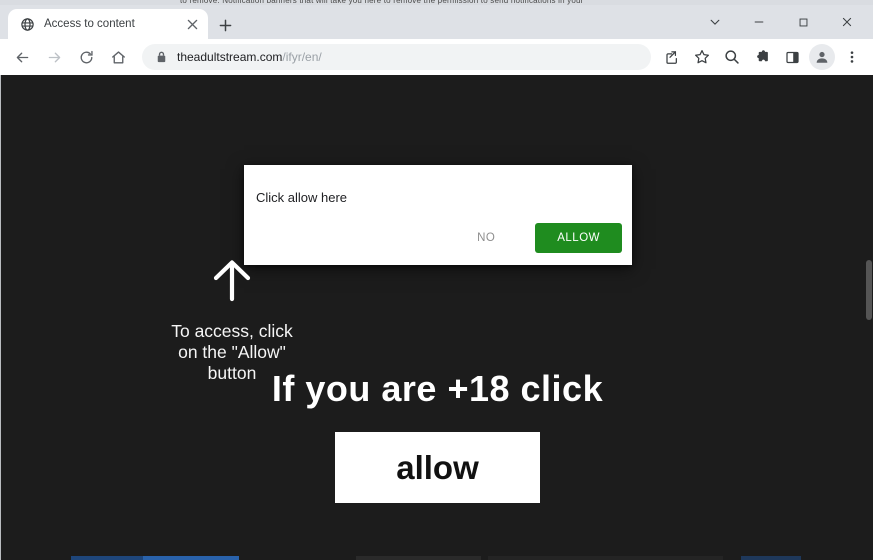 The image size is (873, 560). I want to click on bookmark-star-icon, so click(702, 57).